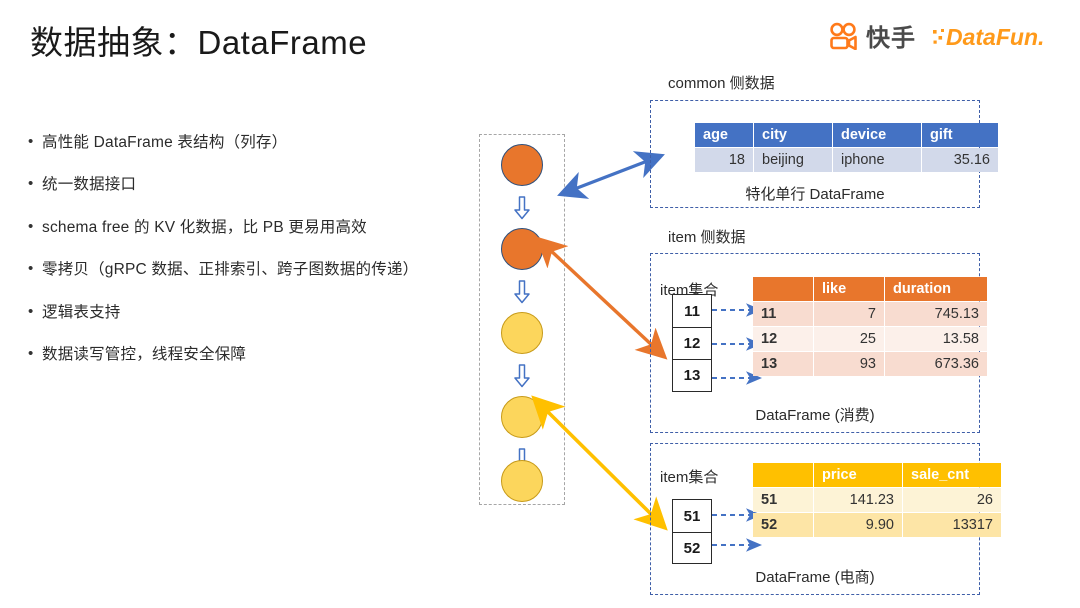 Image resolution: width=1080 pixels, height=608 pixels. Describe the element at coordinates (204, 227) in the screenshot. I see `bullet-text: schema free 的 KV 化数据，比 PB 更易用高效` at that location.